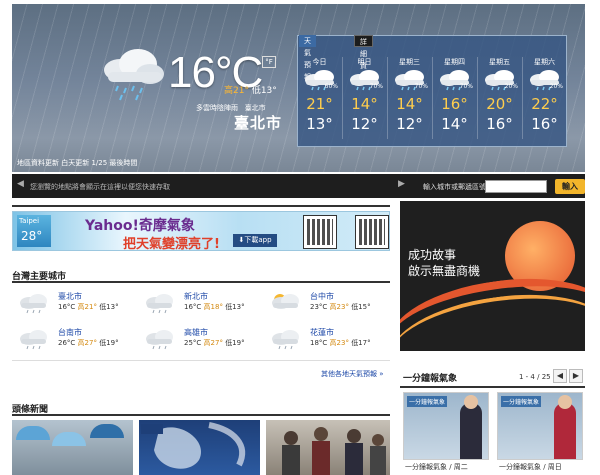 The height and width of the screenshot is (475, 600). Describe the element at coordinates (454, 95) in the screenshot. I see `forecast-day: 星期四 70% 16° 14°` at that location.